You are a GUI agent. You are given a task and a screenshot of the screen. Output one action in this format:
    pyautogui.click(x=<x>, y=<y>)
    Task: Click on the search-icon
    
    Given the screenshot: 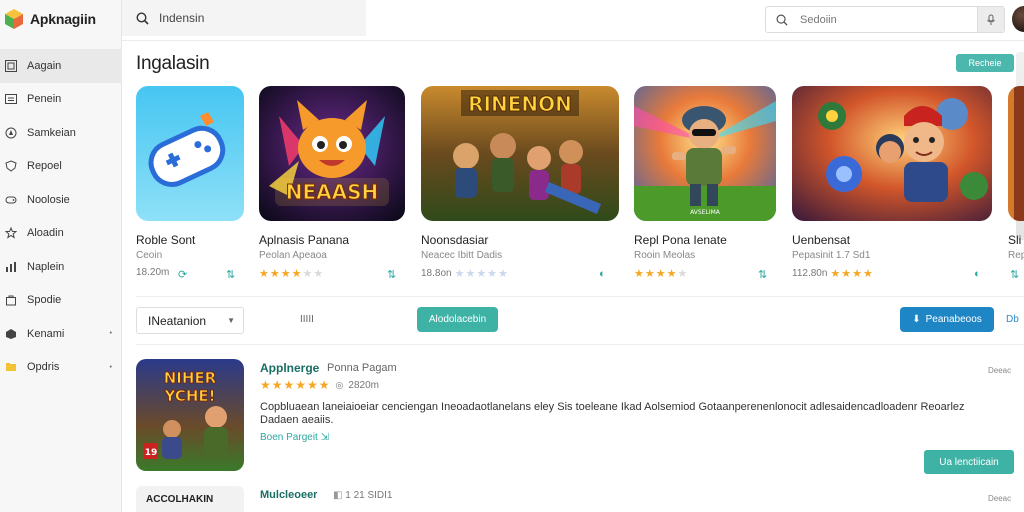 What is the action you would take?
    pyautogui.click(x=782, y=20)
    